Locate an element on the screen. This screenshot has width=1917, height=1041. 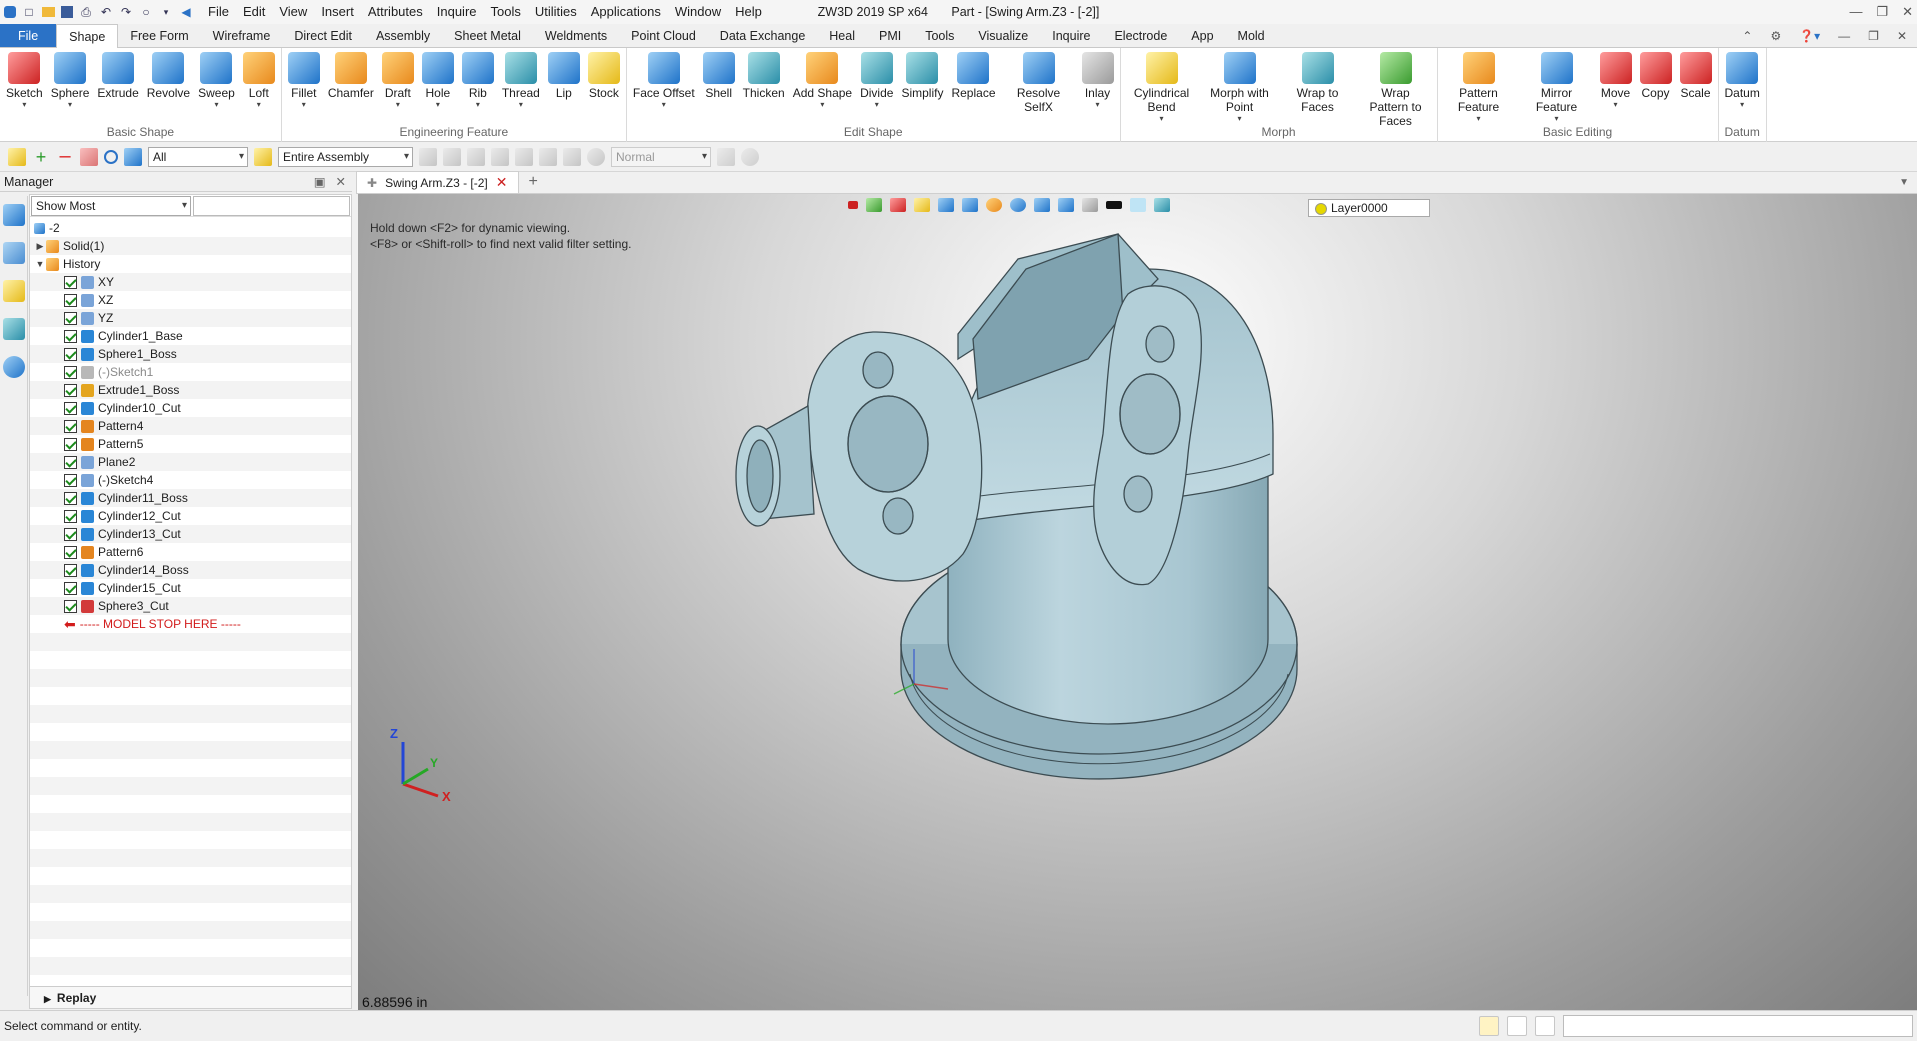
window-close-icon: ✕ is located at coordinates (1902, 36).